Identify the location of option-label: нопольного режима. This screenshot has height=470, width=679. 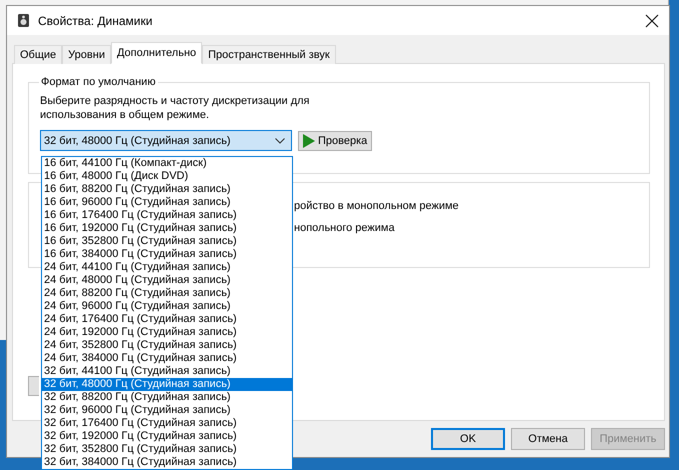
(345, 228).